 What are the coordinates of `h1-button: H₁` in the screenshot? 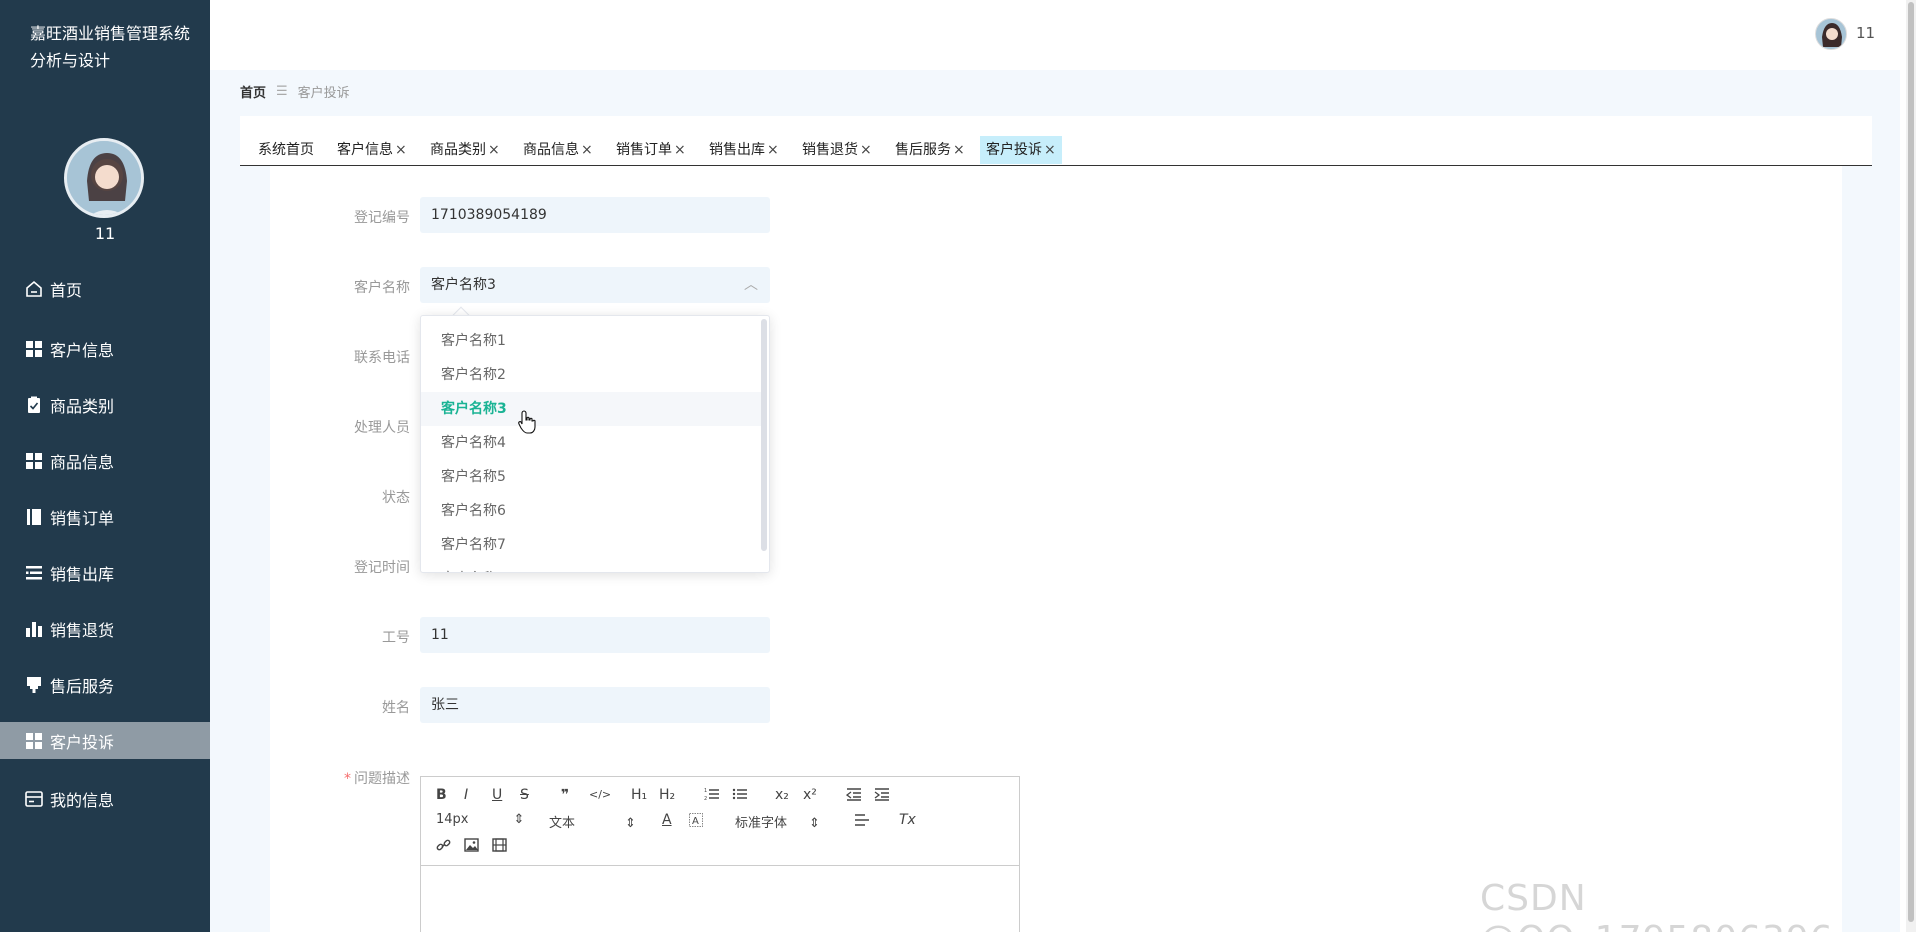 It's located at (639, 795).